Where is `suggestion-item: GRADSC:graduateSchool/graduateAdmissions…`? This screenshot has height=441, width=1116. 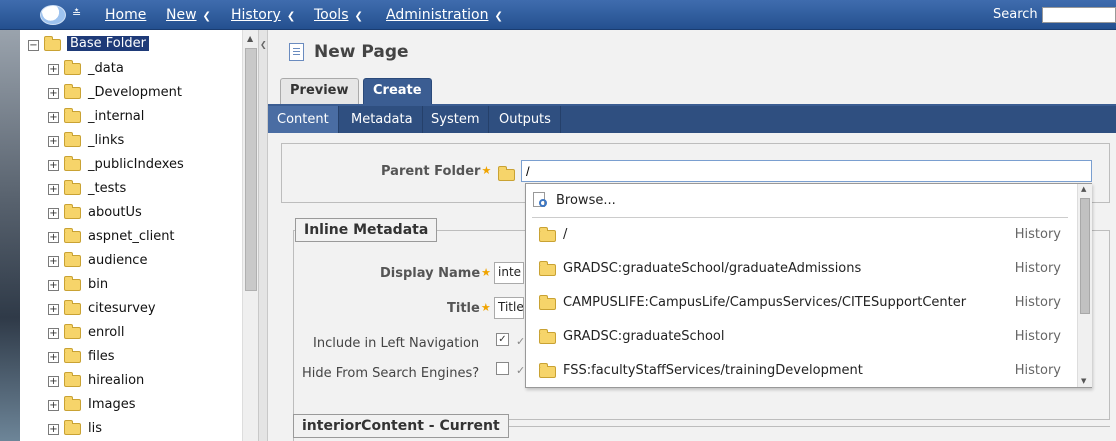 suggestion-item: GRADSC:graduateSchool/graduateAdmissions… is located at coordinates (801, 269).